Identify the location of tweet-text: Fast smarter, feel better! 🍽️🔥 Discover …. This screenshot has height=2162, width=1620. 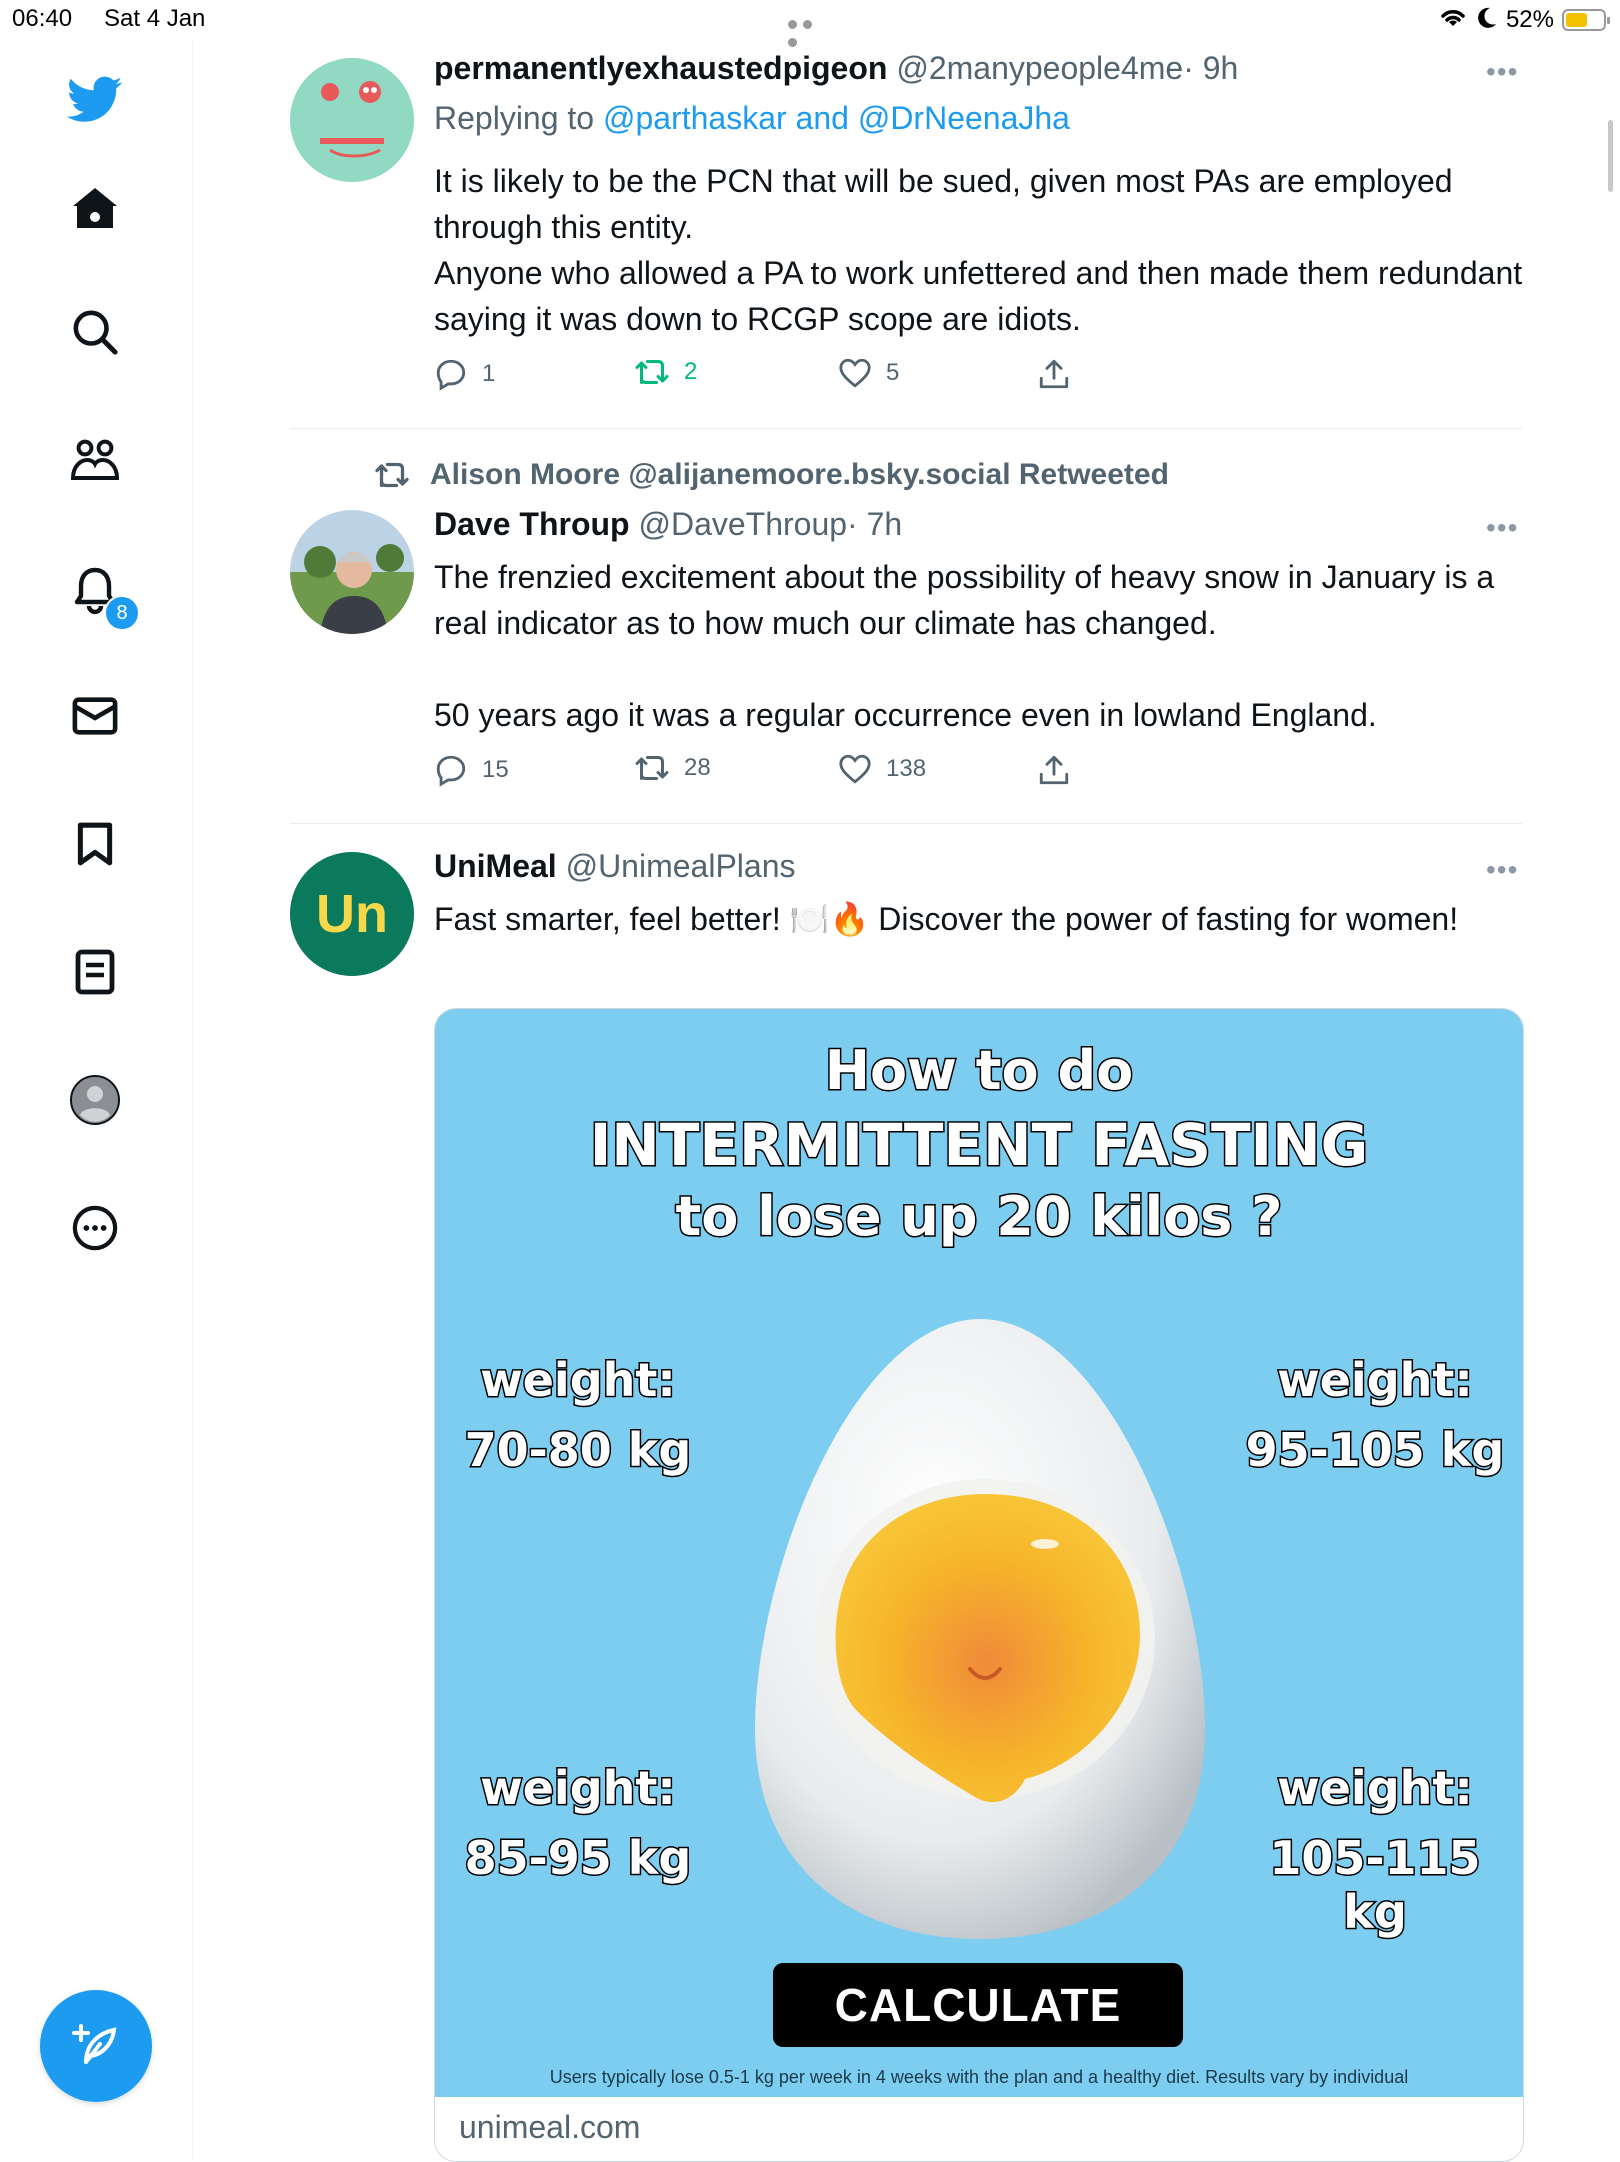
(979, 919).